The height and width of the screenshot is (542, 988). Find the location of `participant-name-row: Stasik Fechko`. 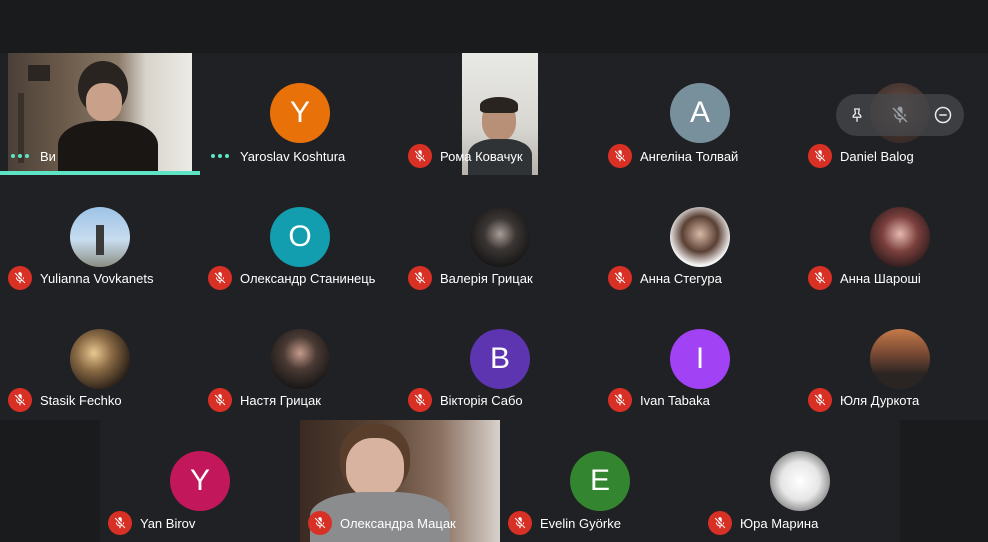

participant-name-row: Stasik Fechko is located at coordinates (65, 400).